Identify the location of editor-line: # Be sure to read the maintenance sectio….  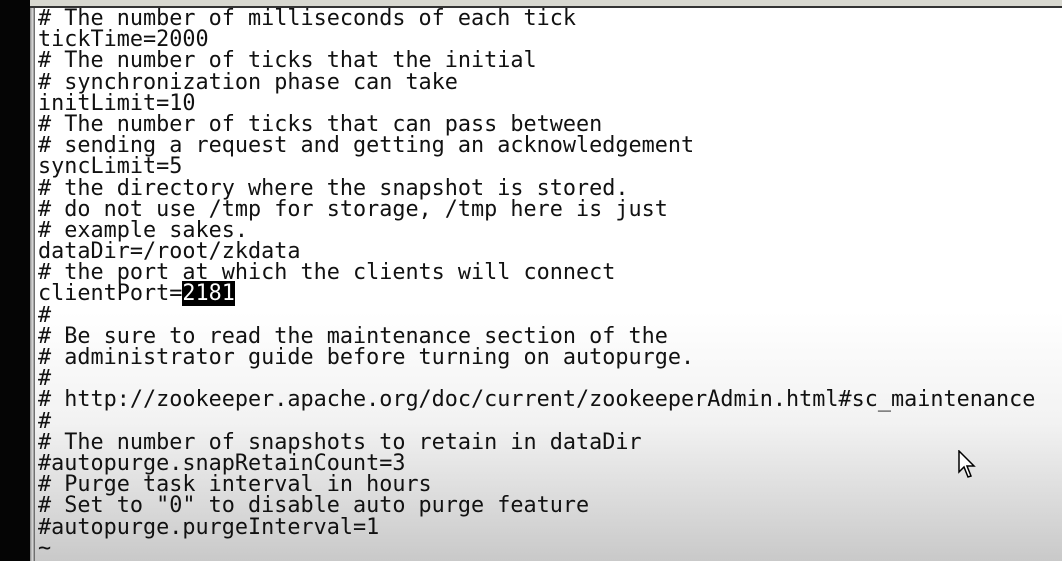
(353, 336).